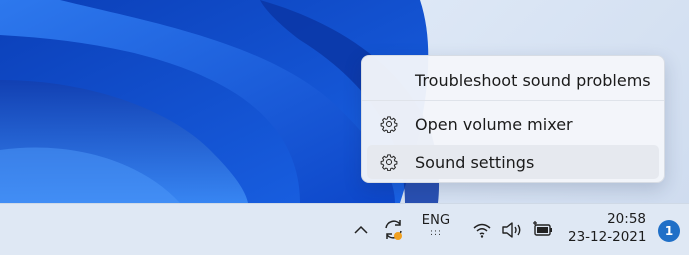  I want to click on menu-item-troubleshoot-sound: Troubleshoot sound problems, so click(513, 80).